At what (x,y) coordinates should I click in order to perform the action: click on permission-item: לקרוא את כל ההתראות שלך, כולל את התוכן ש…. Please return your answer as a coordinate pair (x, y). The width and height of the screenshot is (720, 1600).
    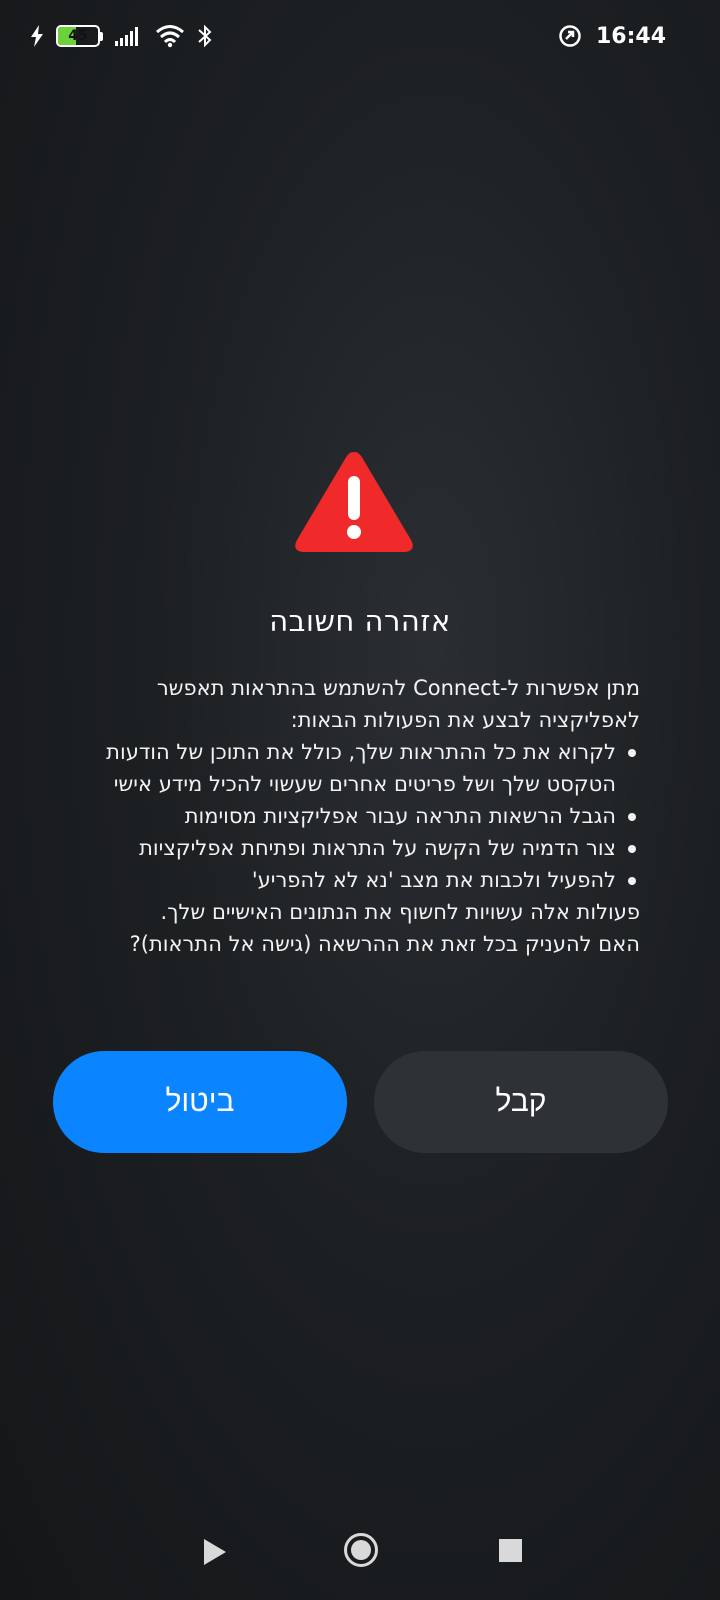
    Looking at the image, I should click on (364, 768).